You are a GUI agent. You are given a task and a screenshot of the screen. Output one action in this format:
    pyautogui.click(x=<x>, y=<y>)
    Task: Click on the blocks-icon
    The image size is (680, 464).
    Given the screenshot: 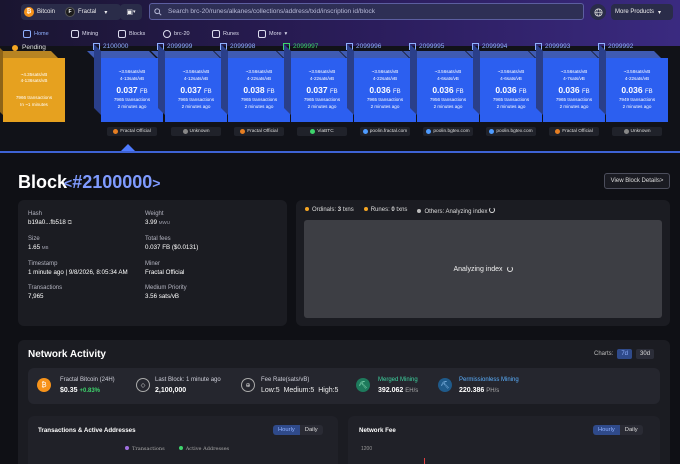 What is the action you would take?
    pyautogui.click(x=122, y=34)
    